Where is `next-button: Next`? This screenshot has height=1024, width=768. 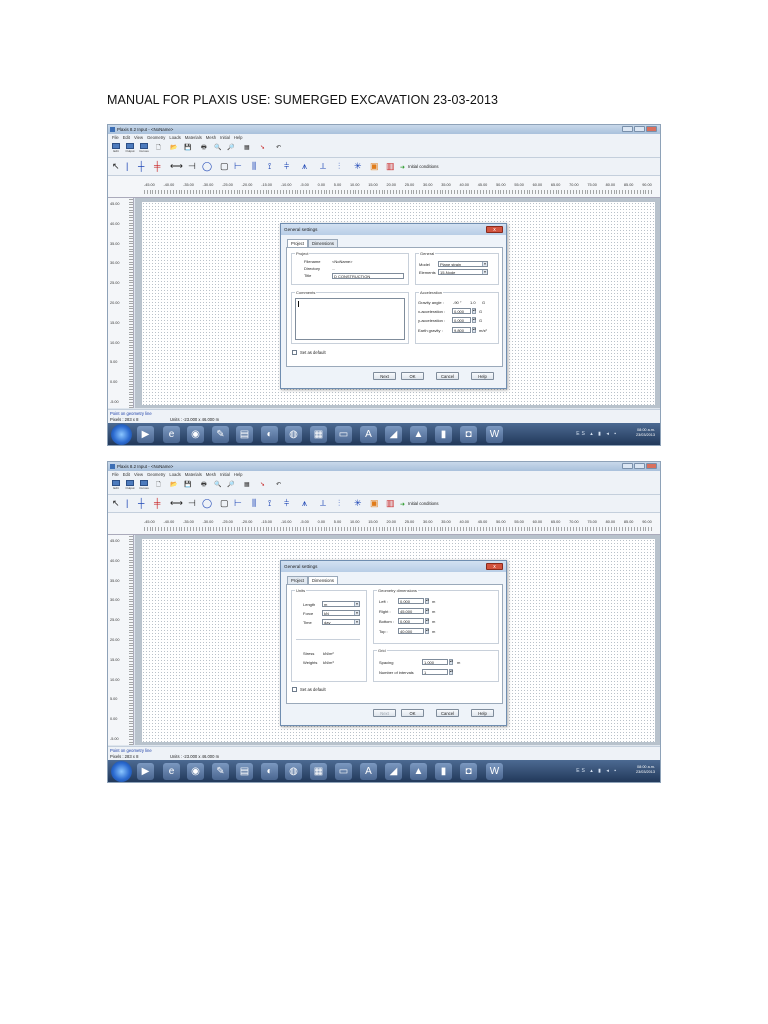 next-button: Next is located at coordinates (384, 376).